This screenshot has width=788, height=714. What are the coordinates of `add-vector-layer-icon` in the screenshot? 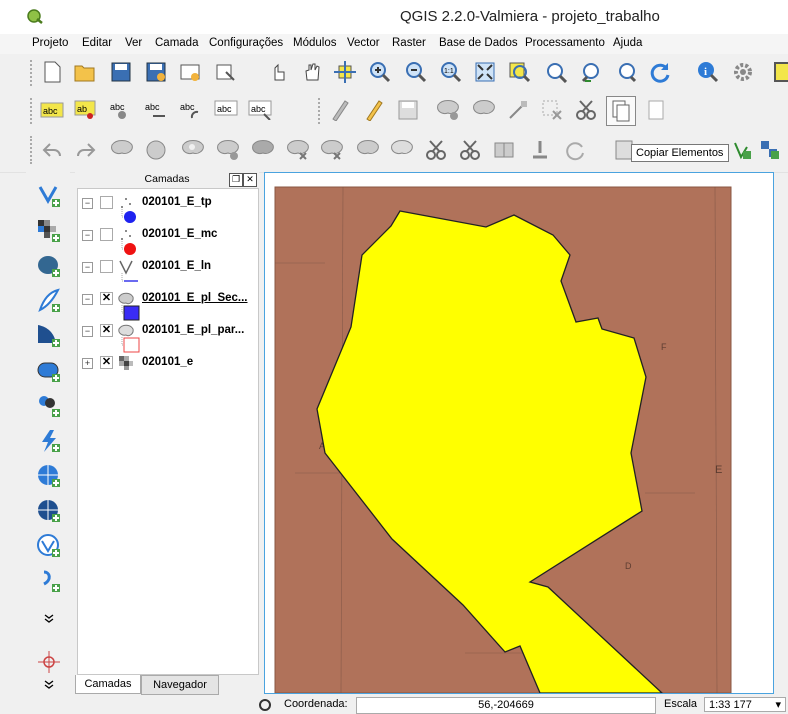 It's located at (49, 196).